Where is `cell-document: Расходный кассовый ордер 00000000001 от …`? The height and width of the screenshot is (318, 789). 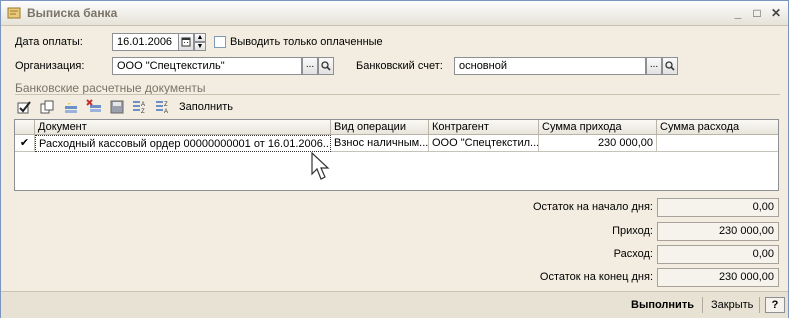 cell-document: Расходный кассовый ордер 00000000001 от … is located at coordinates (183, 143).